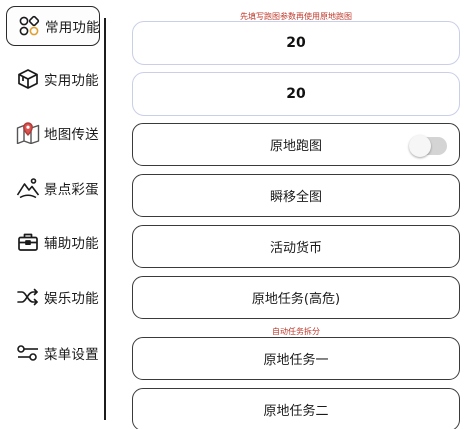 The width and height of the screenshot is (468, 429). What do you see at coordinates (71, 355) in the screenshot?
I see `sidebar-item-label: 菜单设置` at bounding box center [71, 355].